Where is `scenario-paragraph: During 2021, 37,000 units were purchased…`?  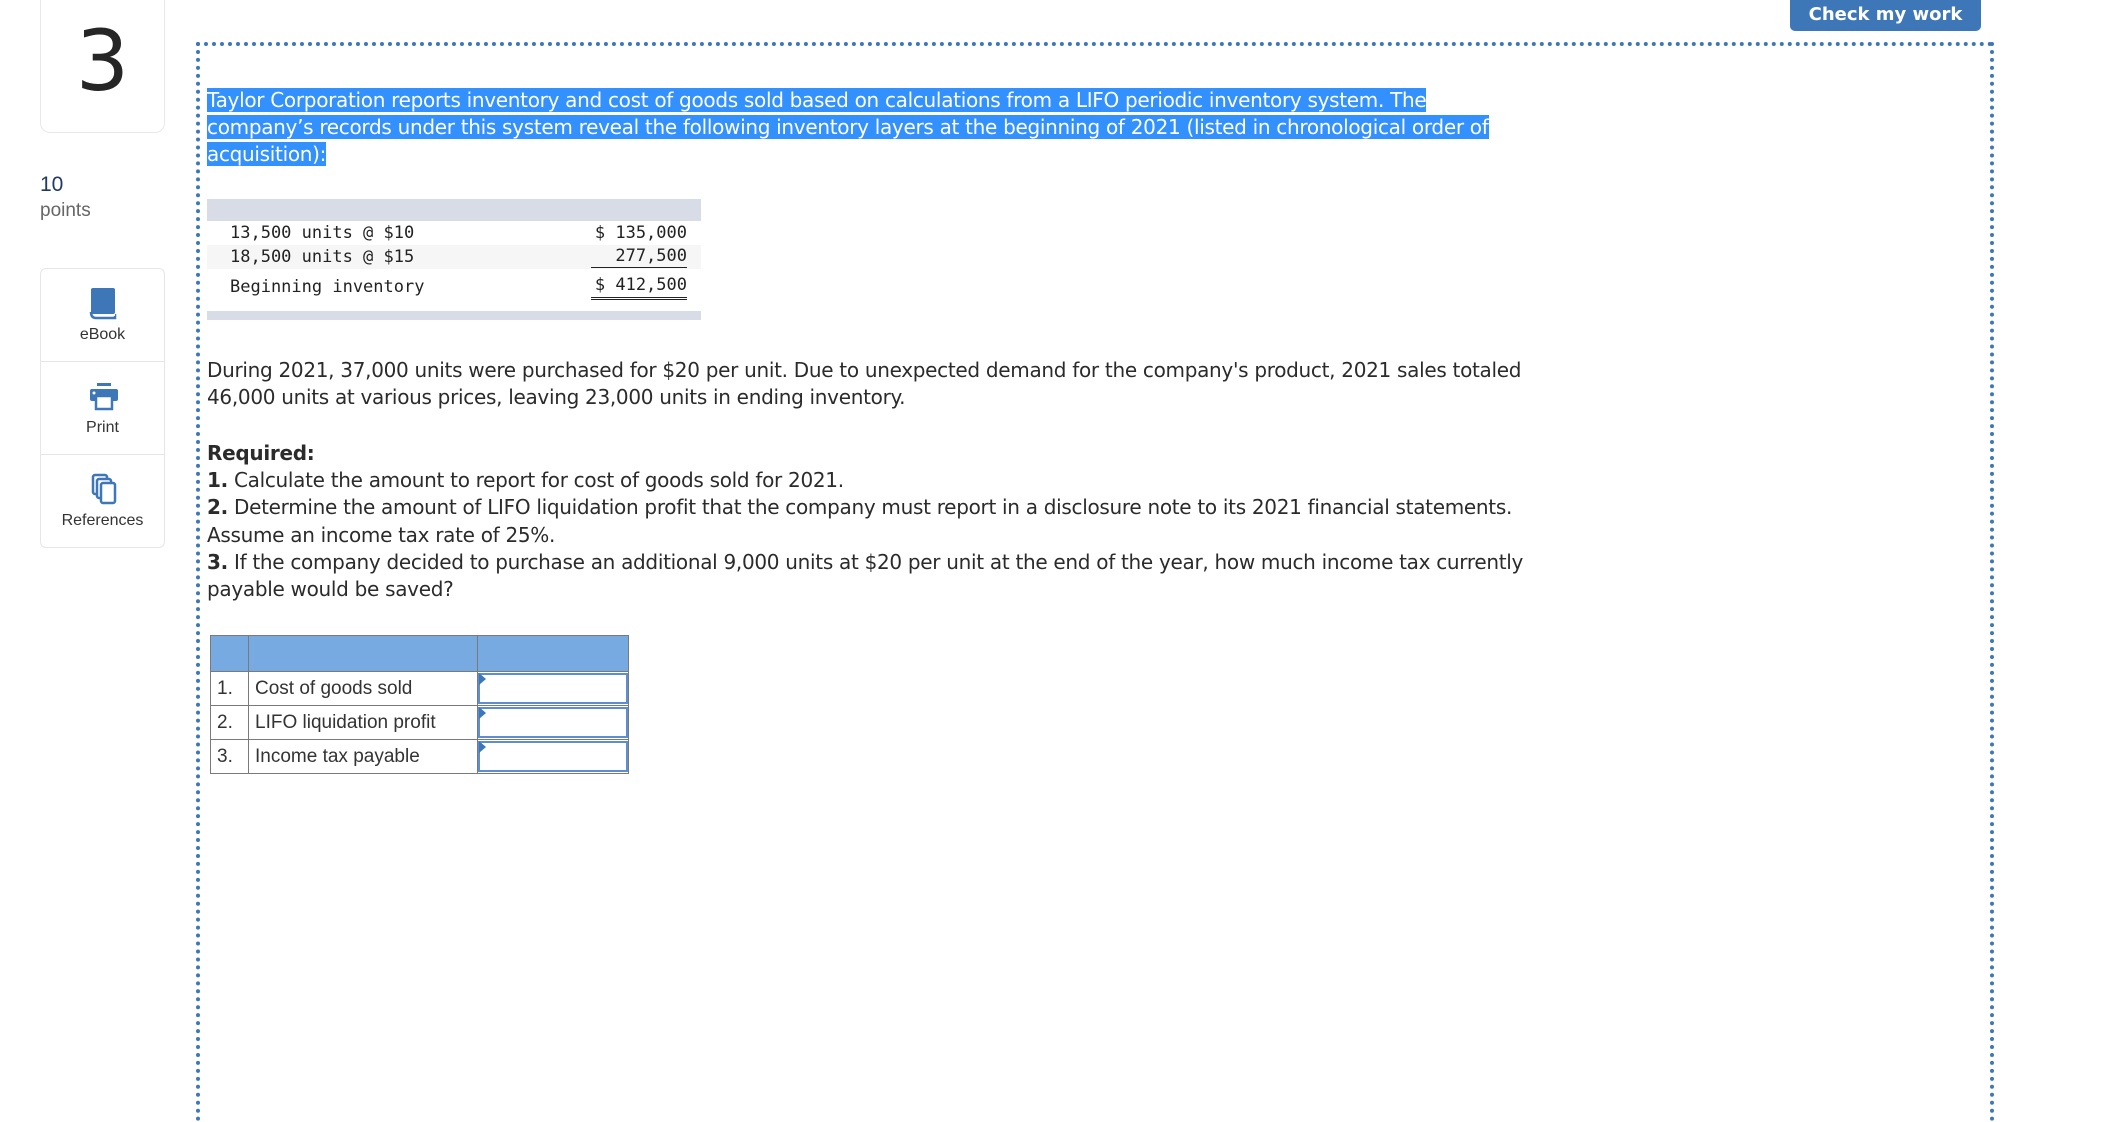 scenario-paragraph: During 2021, 37,000 units were purchased… is located at coordinates (917, 384).